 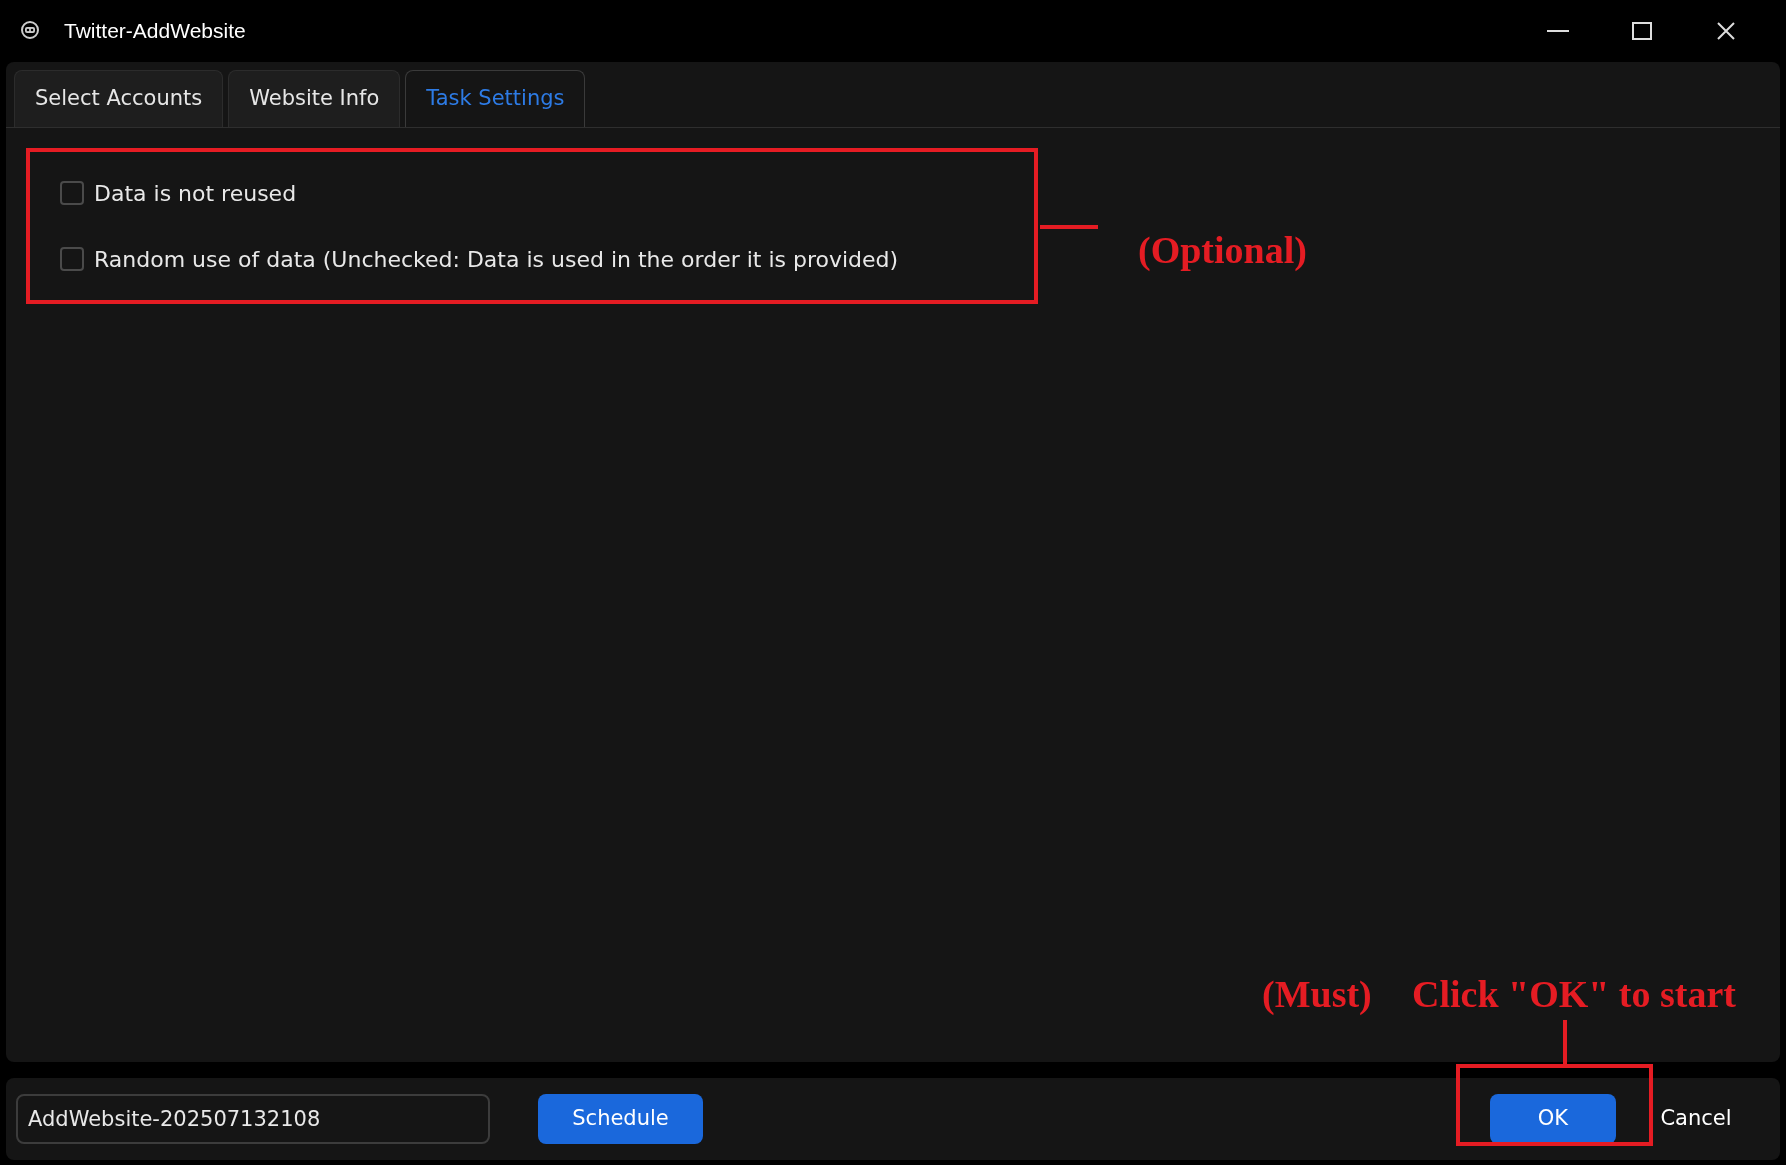 What do you see at coordinates (496, 259) in the screenshot?
I see `checkbox-label: Random use of data (Unchecked: Data is used in the order it is provided)` at bounding box center [496, 259].